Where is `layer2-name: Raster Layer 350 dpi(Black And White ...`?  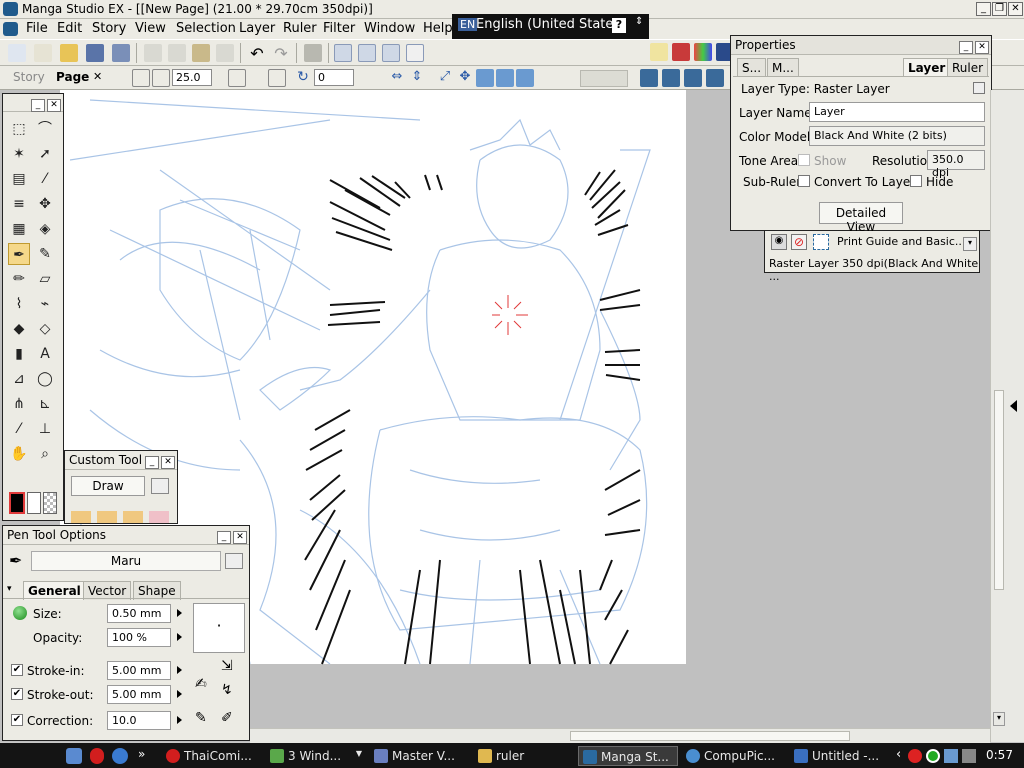 layer2-name: Raster Layer 350 dpi(Black And White ... is located at coordinates (874, 270).